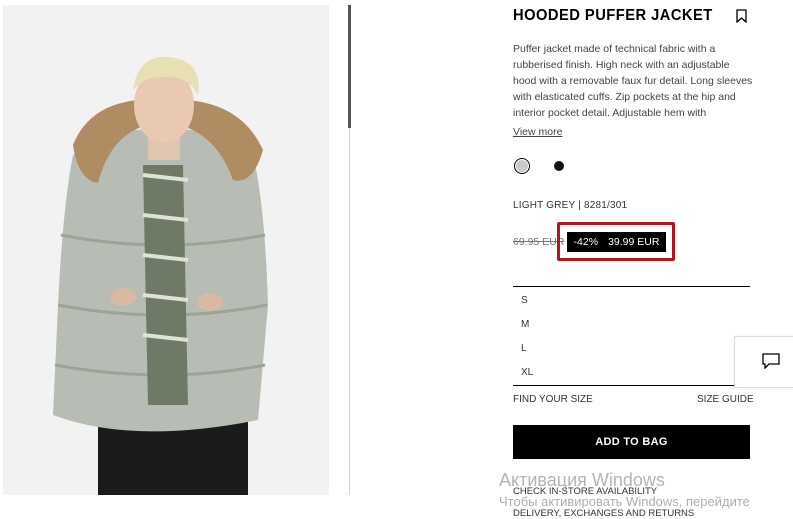  Describe the element at coordinates (553, 399) in the screenshot. I see `find-your-size-link: FIND YOUR SIZE` at that location.